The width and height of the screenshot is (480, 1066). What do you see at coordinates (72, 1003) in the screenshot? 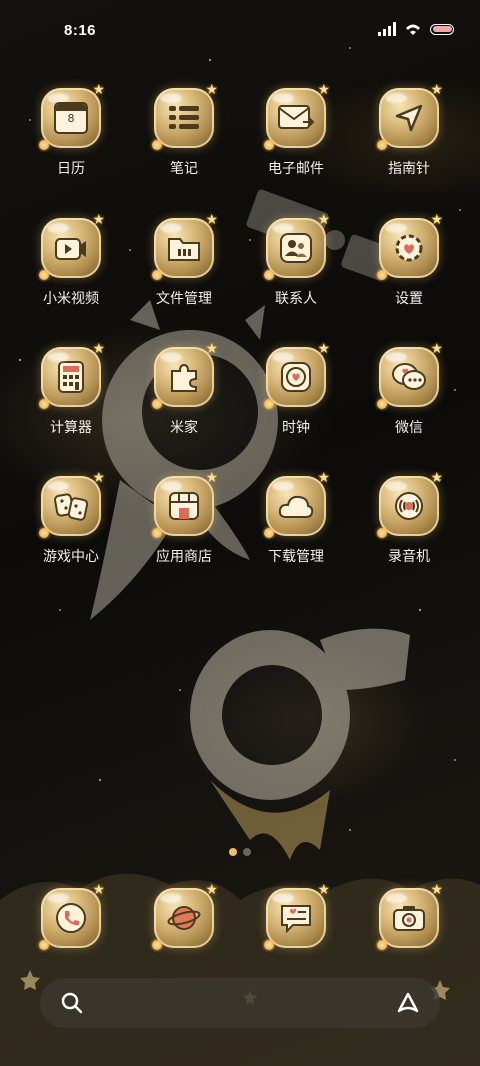
I see `search-icon` at bounding box center [72, 1003].